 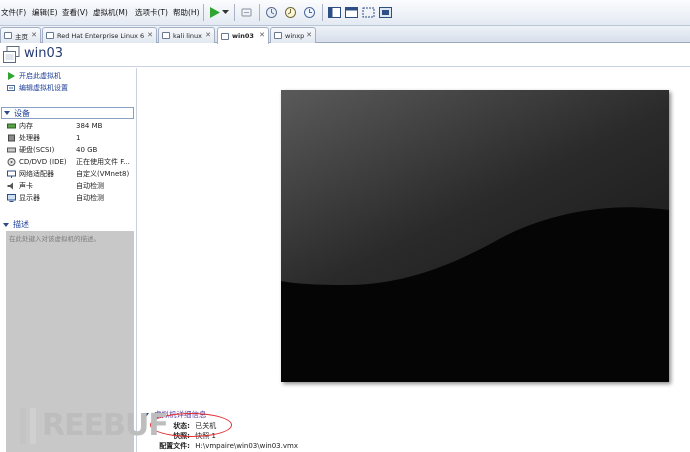 What do you see at coordinates (69, 126) in the screenshot?
I see `device-row-memory: 内存 384 MB` at bounding box center [69, 126].